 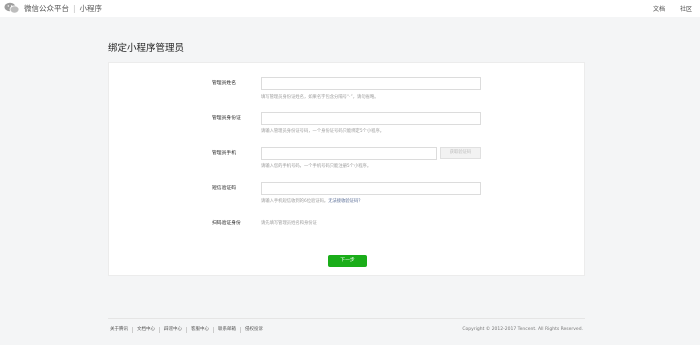 I want to click on sms-code-hint: 请输入手机短信收到的6位验证码。无法接收验证码？, so click(x=312, y=201).